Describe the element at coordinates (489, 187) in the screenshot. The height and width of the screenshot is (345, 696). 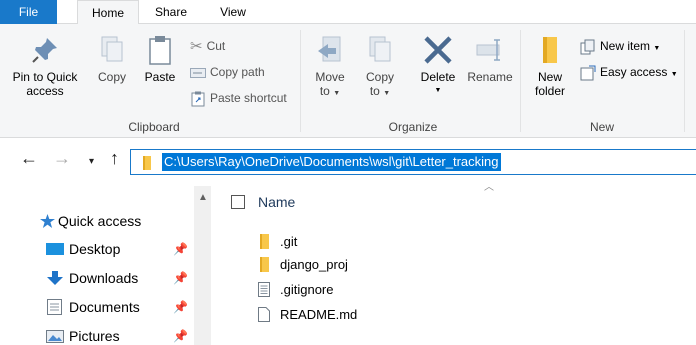
I see `sort-ascending-icon: ︿` at that location.